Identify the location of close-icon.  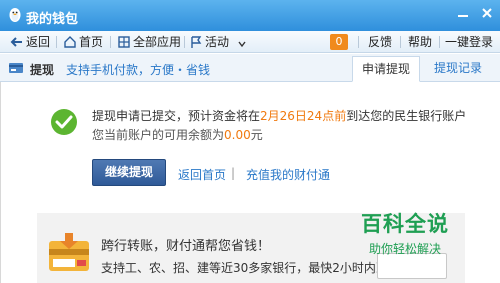
(487, 13).